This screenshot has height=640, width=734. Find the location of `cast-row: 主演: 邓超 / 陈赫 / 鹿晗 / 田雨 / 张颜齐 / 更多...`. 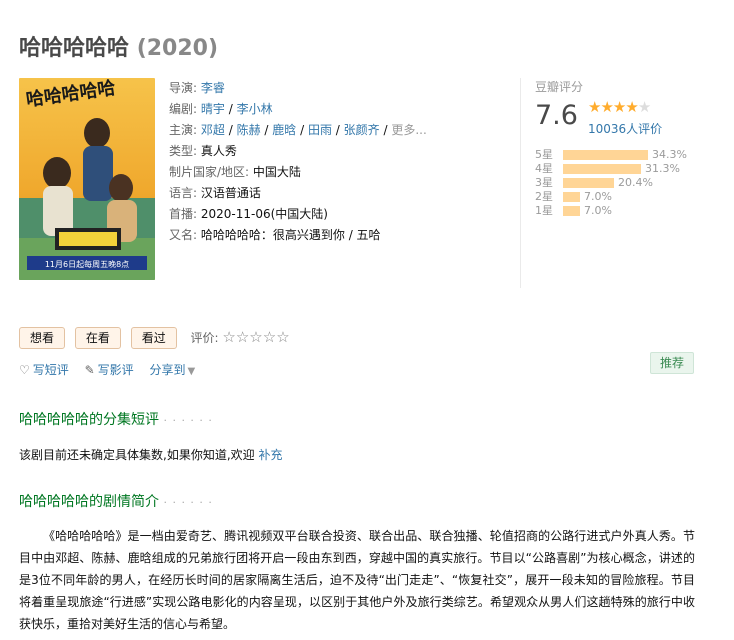

cast-row: 主演: 邓超 / 陈赫 / 鹿晗 / 田雨 / 张颜齐 / 更多... is located at coordinates (298, 130).